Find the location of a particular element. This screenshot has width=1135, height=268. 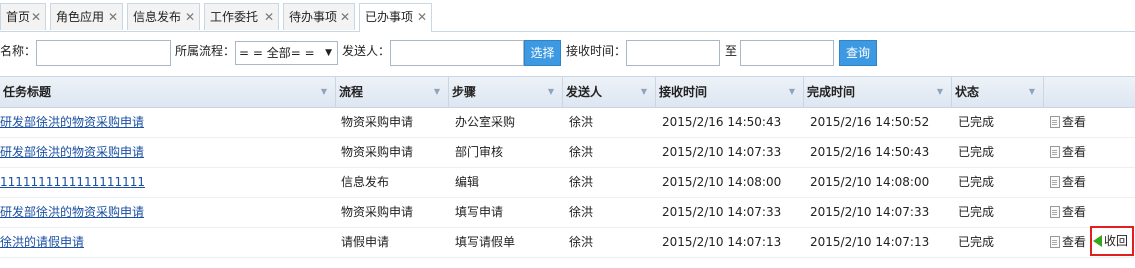

green-arrow-left-icon is located at coordinates (1097, 241).